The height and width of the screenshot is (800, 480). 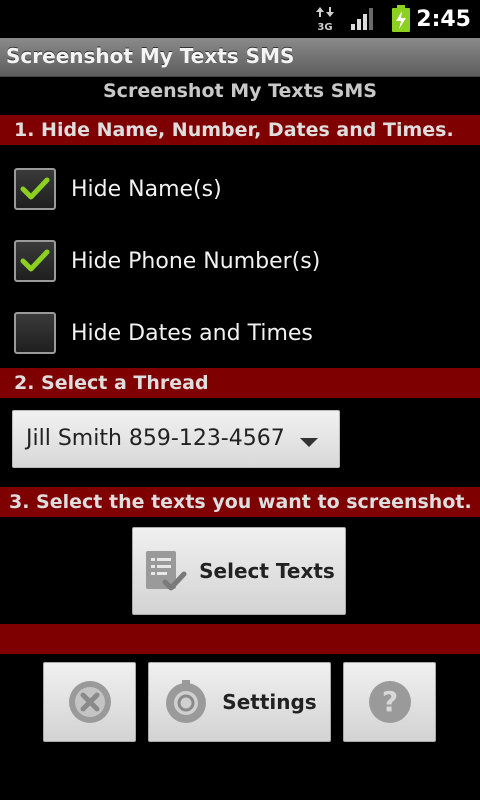 I want to click on hide-names-checkbox, so click(x=35, y=189).